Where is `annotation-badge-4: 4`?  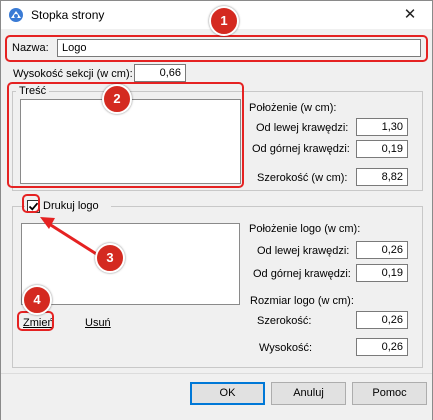
annotation-badge-4: 4 is located at coordinates (37, 300).